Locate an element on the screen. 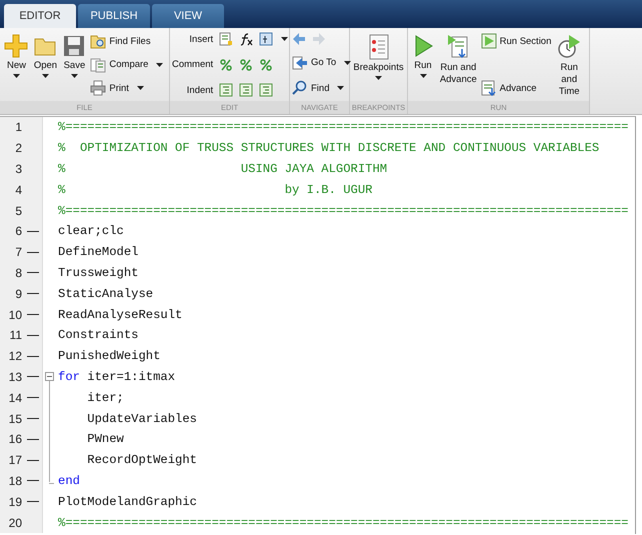 The height and width of the screenshot is (535, 642). code-line: % OPTIMIZATION OF TRUSS STRUCTURES WITH DISCRETE AND CONTINUOUS VARIABLES is located at coordinates (329, 148).